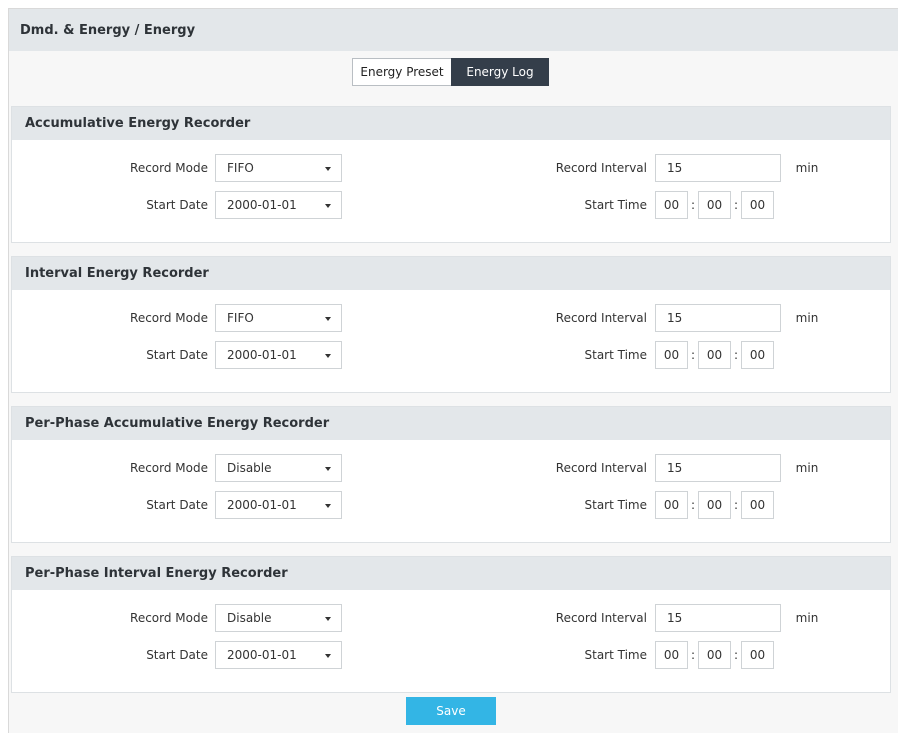 Image resolution: width=898 pixels, height=733 pixels. Describe the element at coordinates (401, 72) in the screenshot. I see `tab-energy-preset: Energy Preset` at that location.